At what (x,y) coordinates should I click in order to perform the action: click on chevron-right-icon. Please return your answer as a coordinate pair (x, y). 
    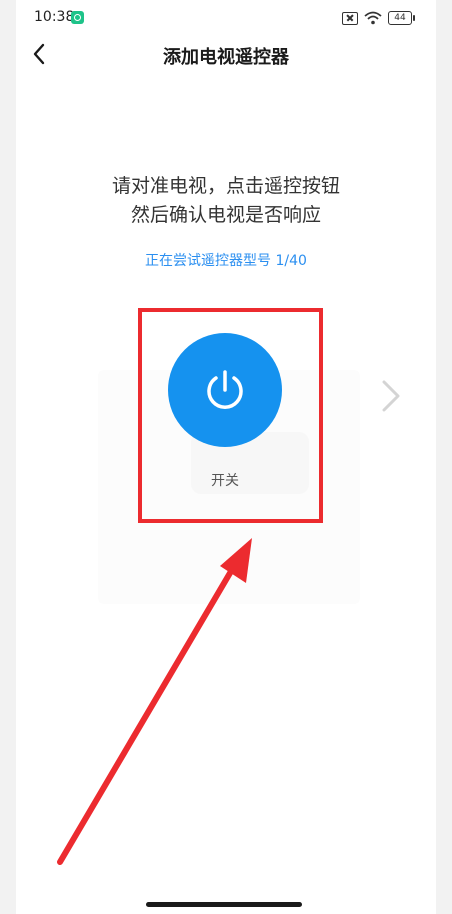
    Looking at the image, I should click on (391, 396).